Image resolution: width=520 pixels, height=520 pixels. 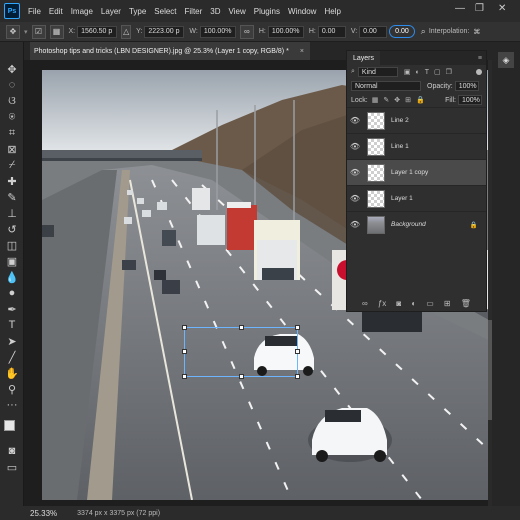 What do you see at coordinates (12, 245) in the screenshot?
I see `eraser-tool-icon: ◫` at bounding box center [12, 245].